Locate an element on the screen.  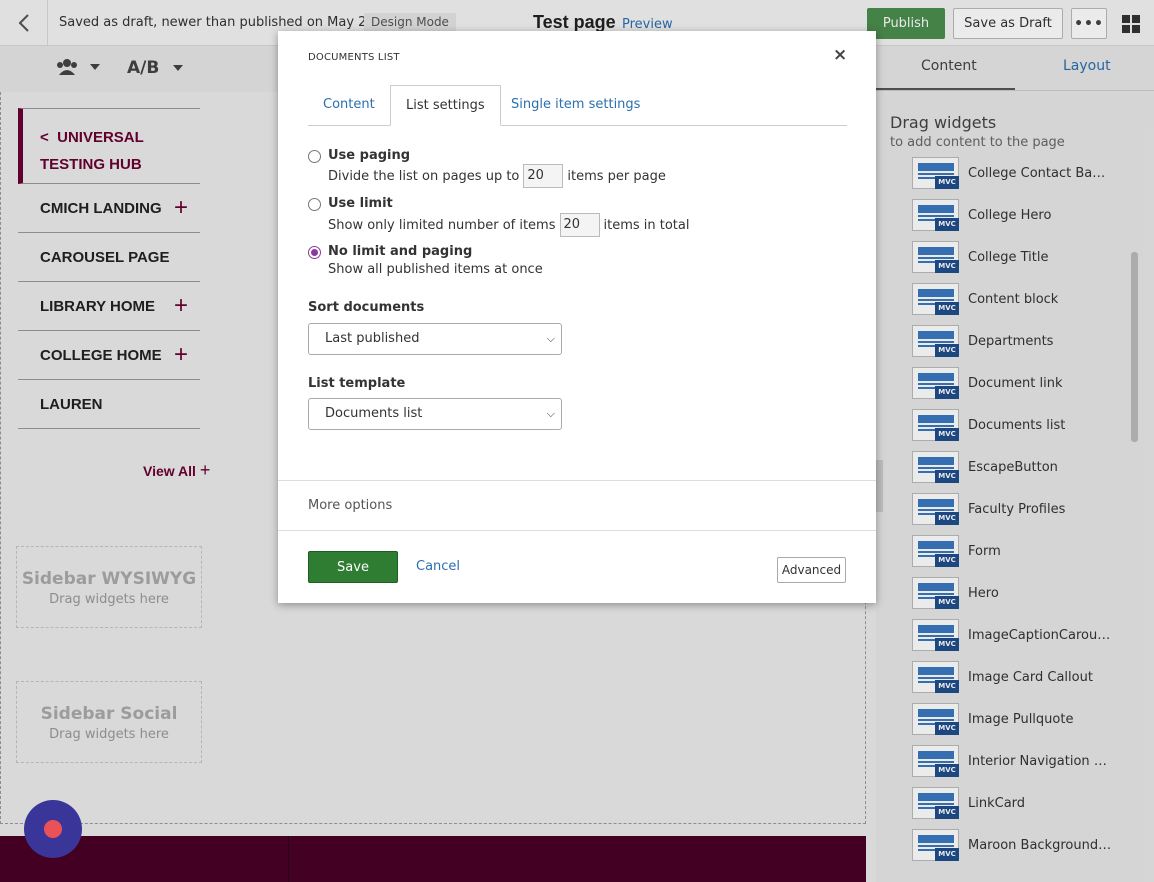
tab-single-item-settings: Single item settings is located at coordinates (575, 105).